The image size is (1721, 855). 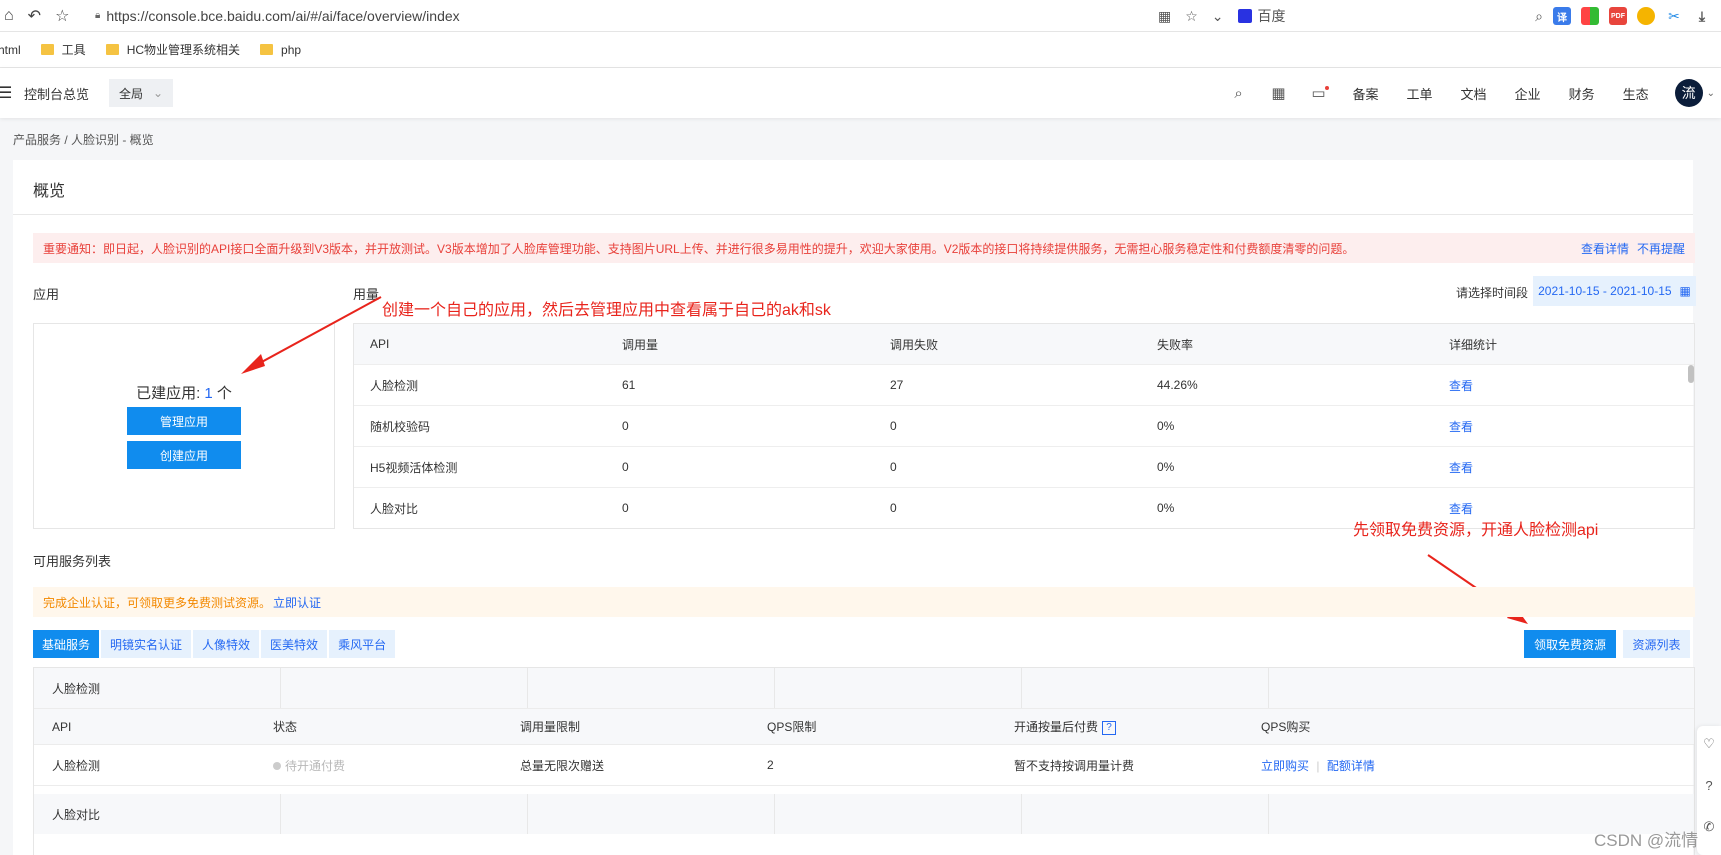 What do you see at coordinates (1674, 16) in the screenshot?
I see `scissors-icon: ✂` at bounding box center [1674, 16].